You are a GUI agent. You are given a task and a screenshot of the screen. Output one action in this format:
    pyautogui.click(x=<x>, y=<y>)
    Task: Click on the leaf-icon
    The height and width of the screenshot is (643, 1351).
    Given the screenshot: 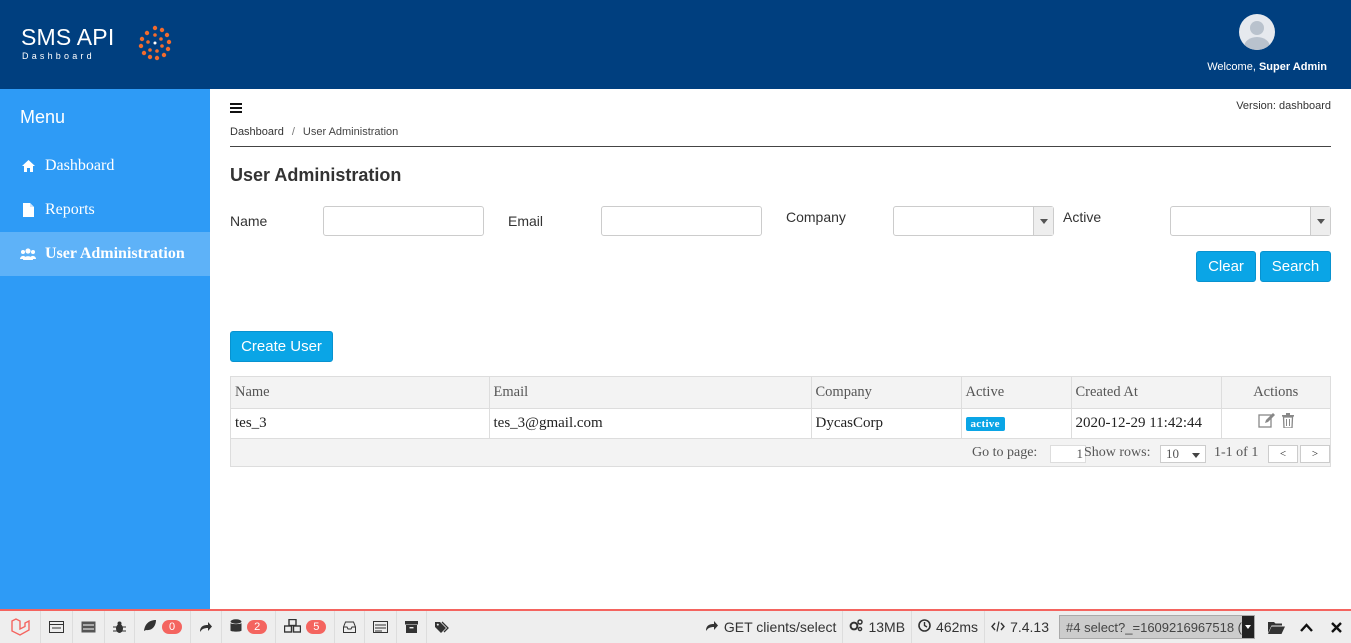 What is the action you would take?
    pyautogui.click(x=150, y=627)
    